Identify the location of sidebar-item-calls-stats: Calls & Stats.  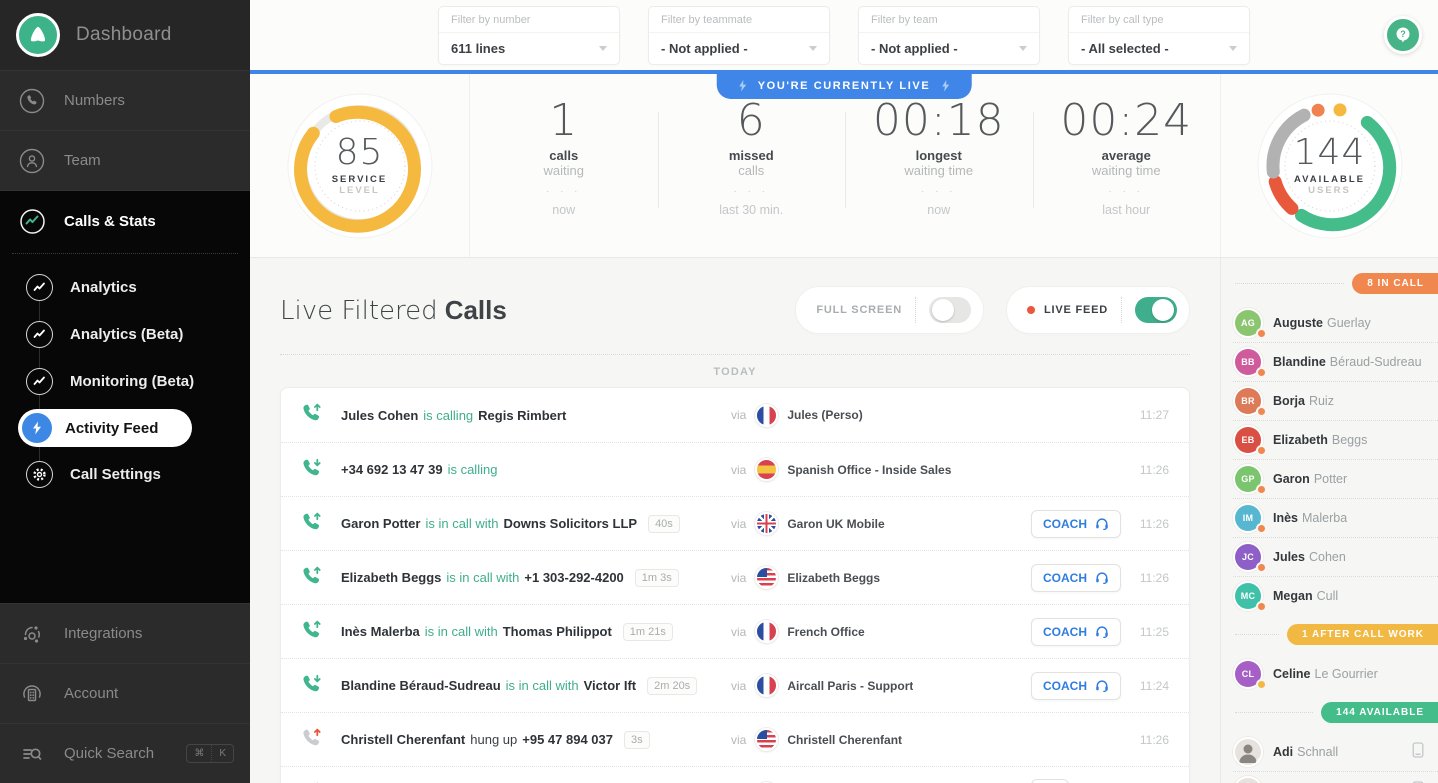
(125, 221).